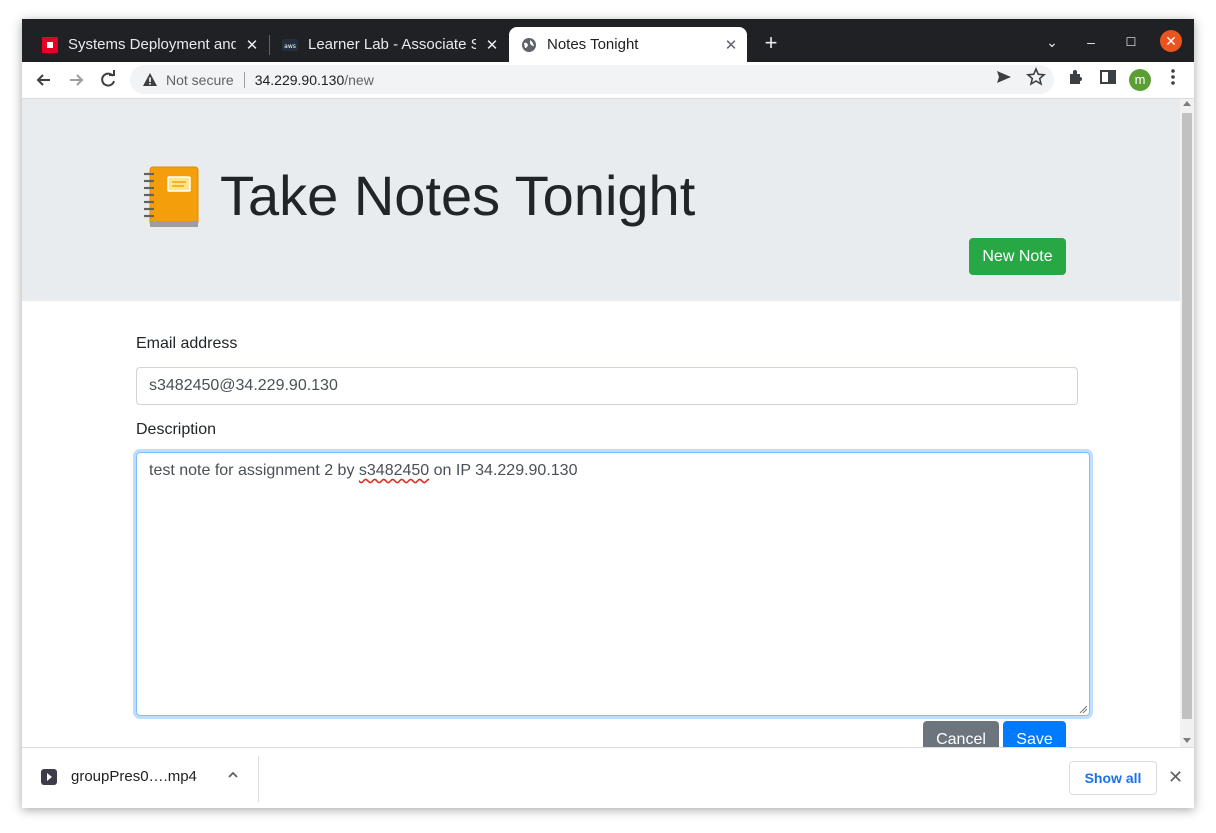 The image size is (1216, 833). Describe the element at coordinates (458, 195) in the screenshot. I see `page-title: Take Notes Tonight` at that location.